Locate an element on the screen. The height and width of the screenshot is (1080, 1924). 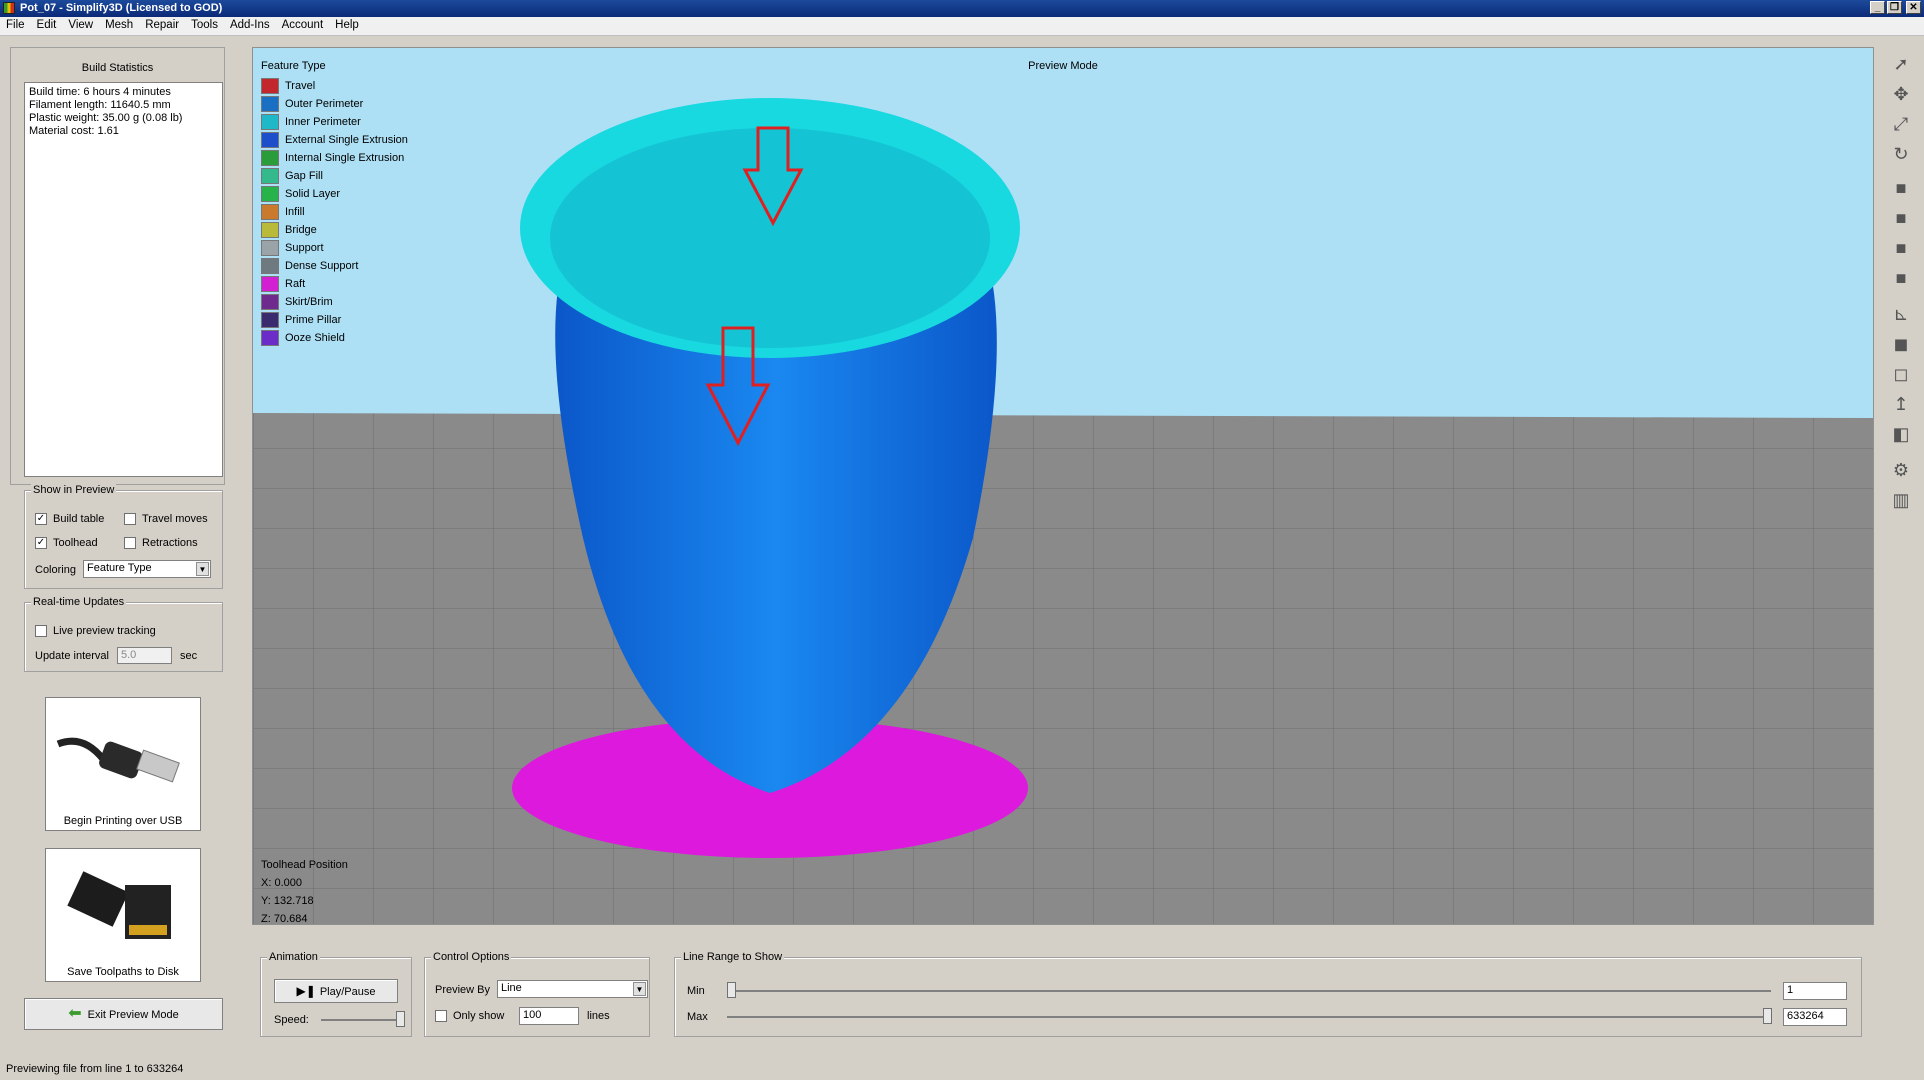
scale-tool-icon: ⤢ is located at coordinates (1901, 124).